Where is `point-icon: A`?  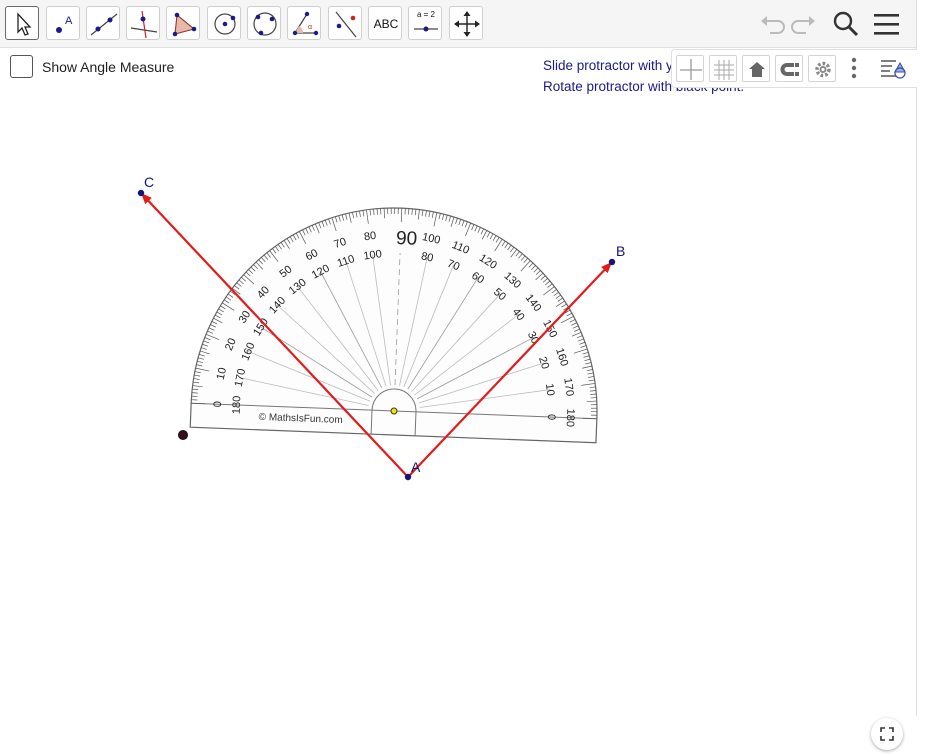 point-icon: A is located at coordinates (64, 24).